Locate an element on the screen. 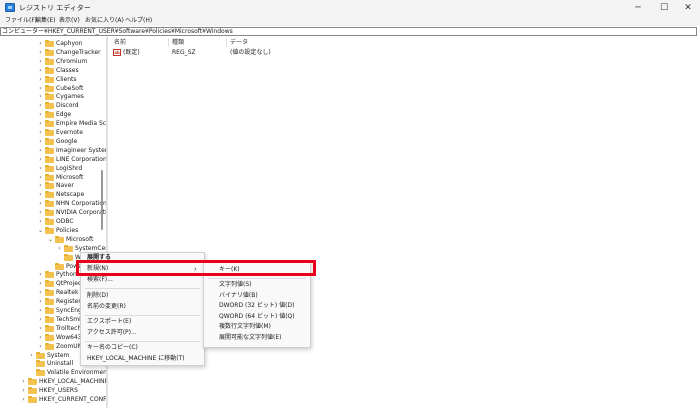 The image size is (700, 408). tree-item-label: Evernote is located at coordinates (69, 132).